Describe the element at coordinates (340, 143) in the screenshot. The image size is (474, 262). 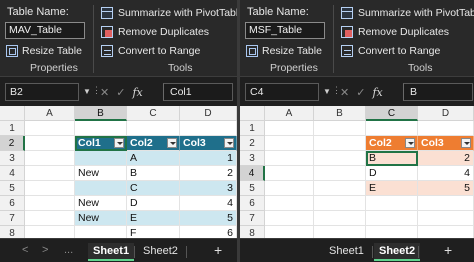
I see `cell-b2` at that location.